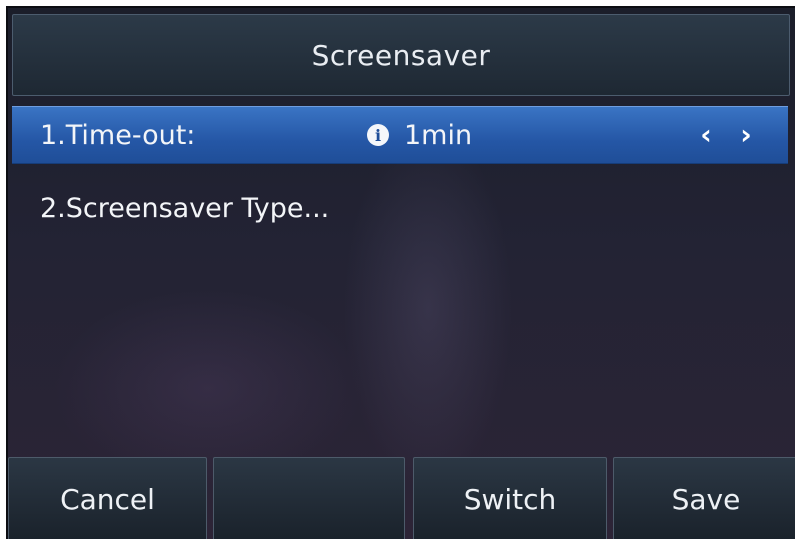  I want to click on page-title: Screensaver, so click(401, 55).